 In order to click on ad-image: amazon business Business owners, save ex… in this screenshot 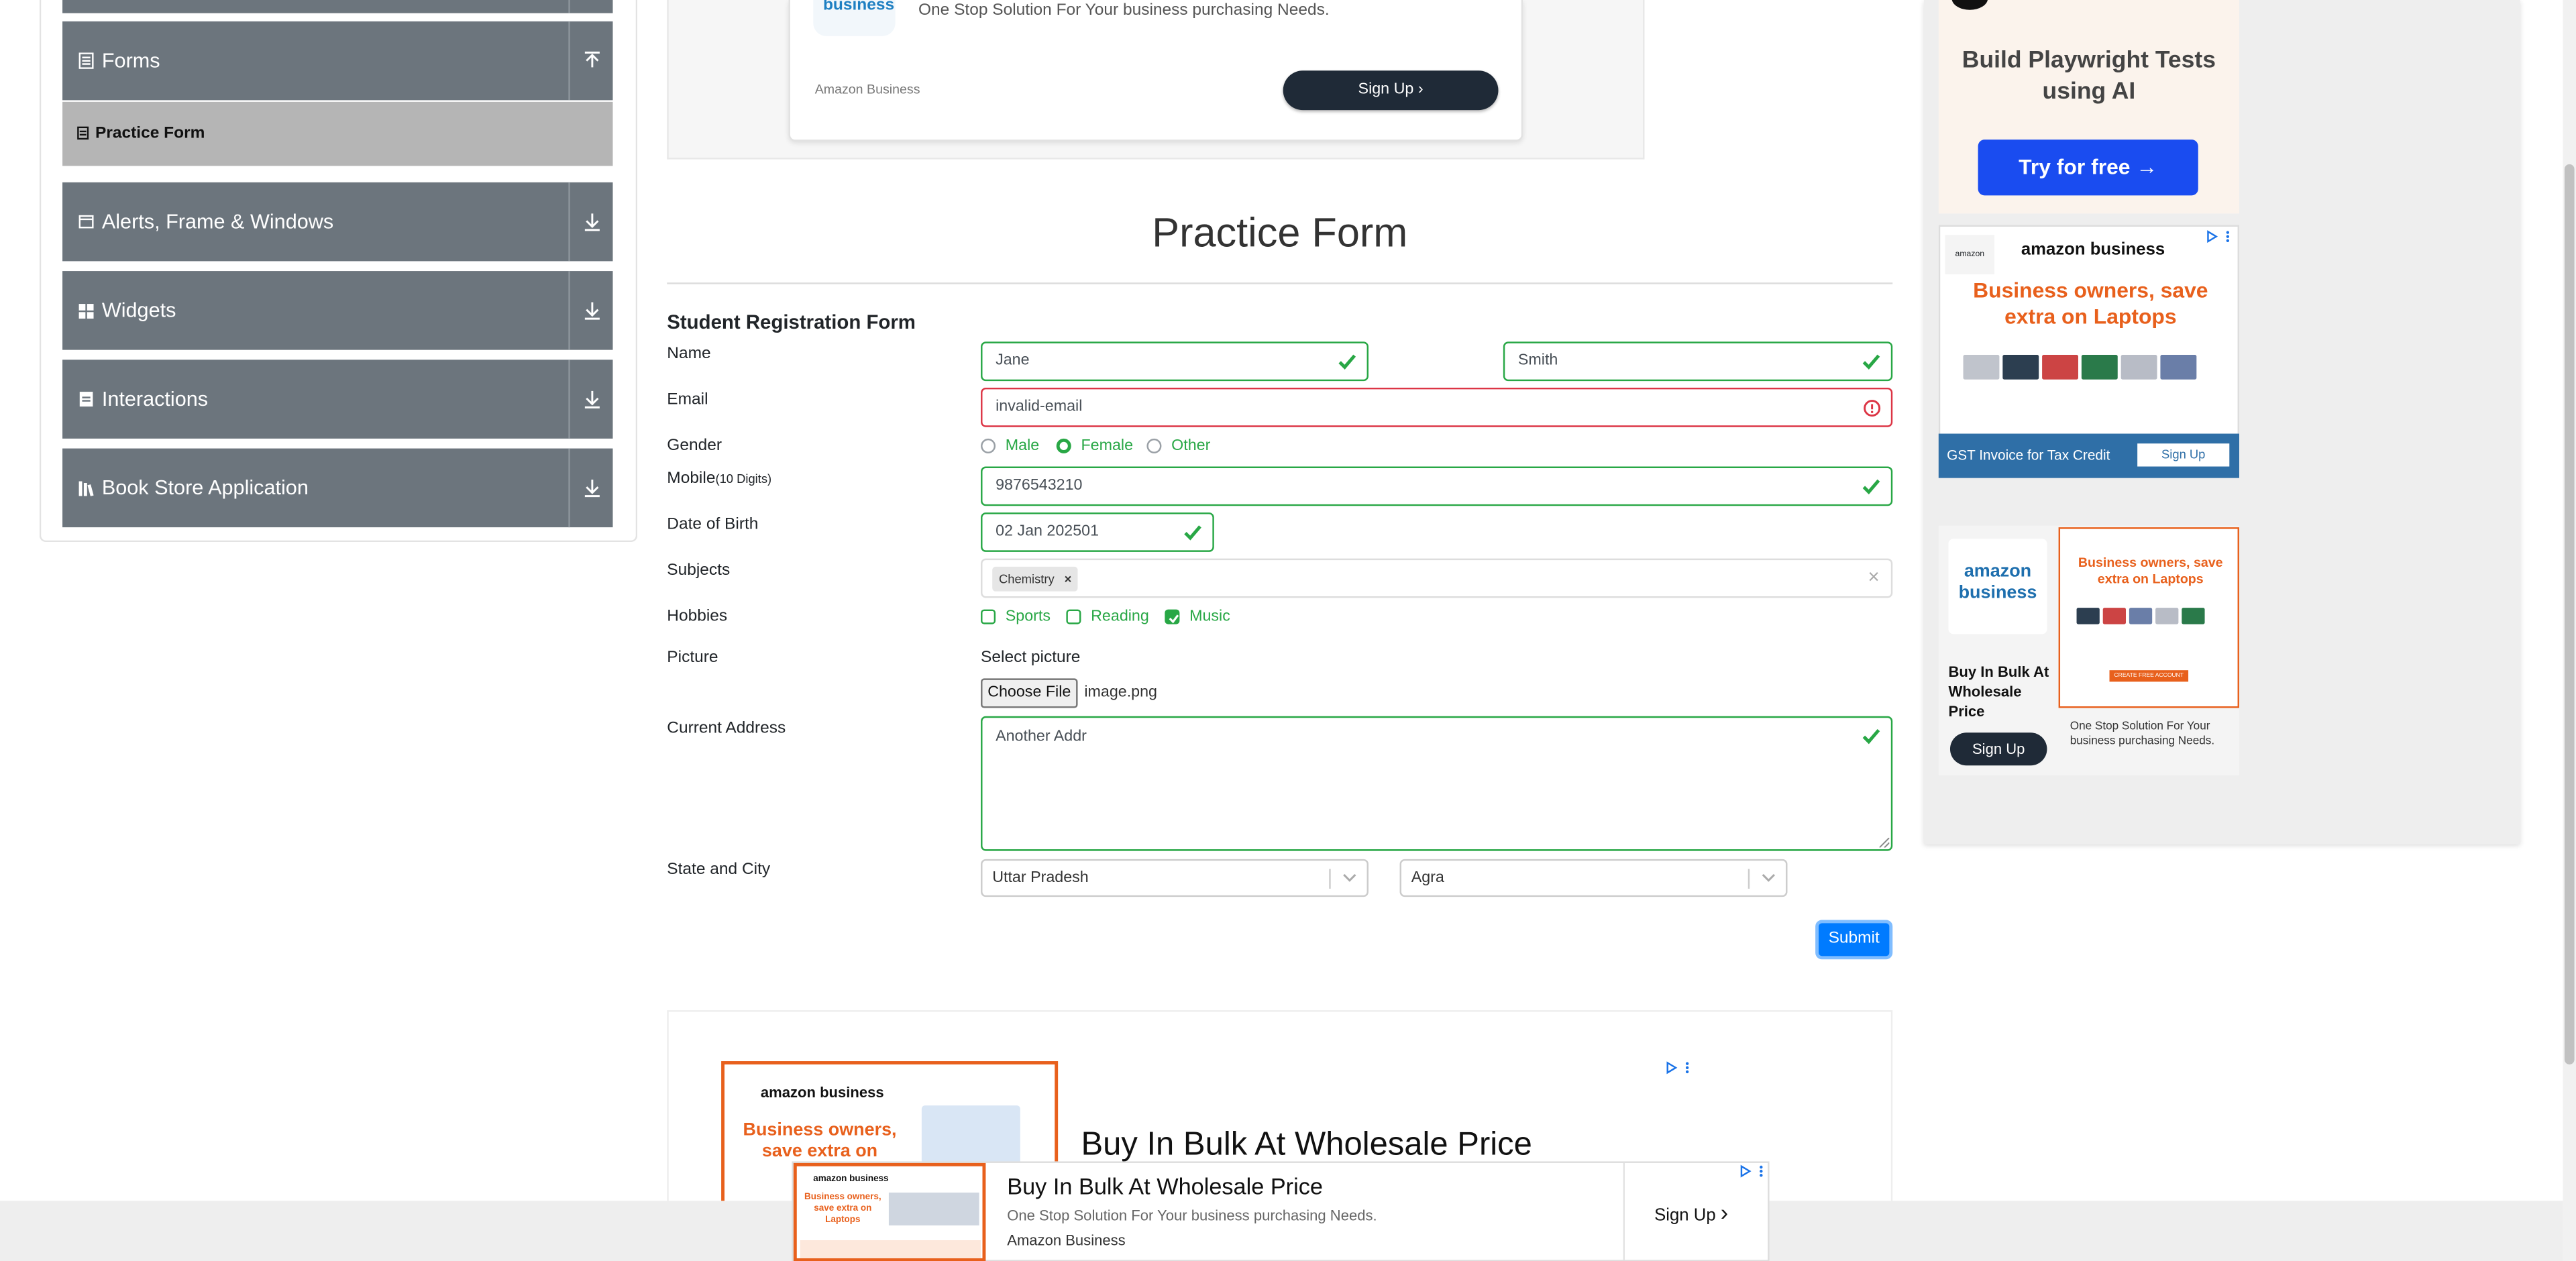, I will do `click(889, 1211)`.